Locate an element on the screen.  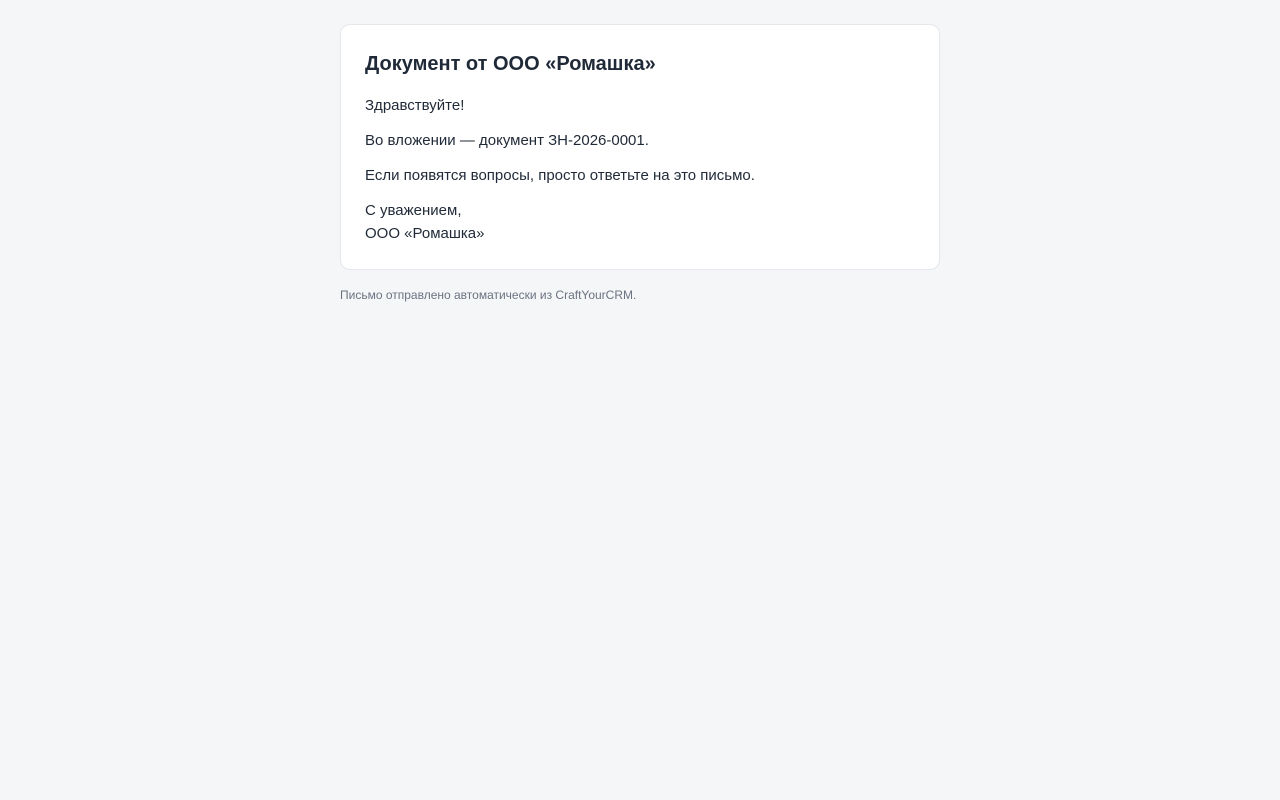
greeting-text: Здравствуйте! is located at coordinates (415, 105).